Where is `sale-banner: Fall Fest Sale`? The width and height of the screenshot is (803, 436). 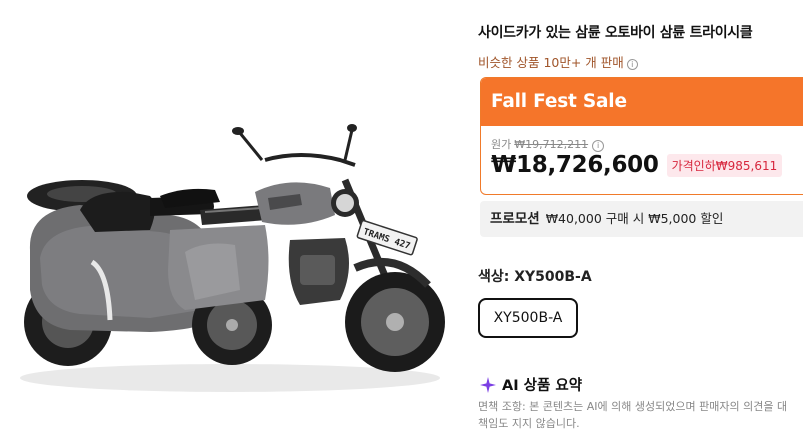
sale-banner: Fall Fest Sale is located at coordinates (642, 102).